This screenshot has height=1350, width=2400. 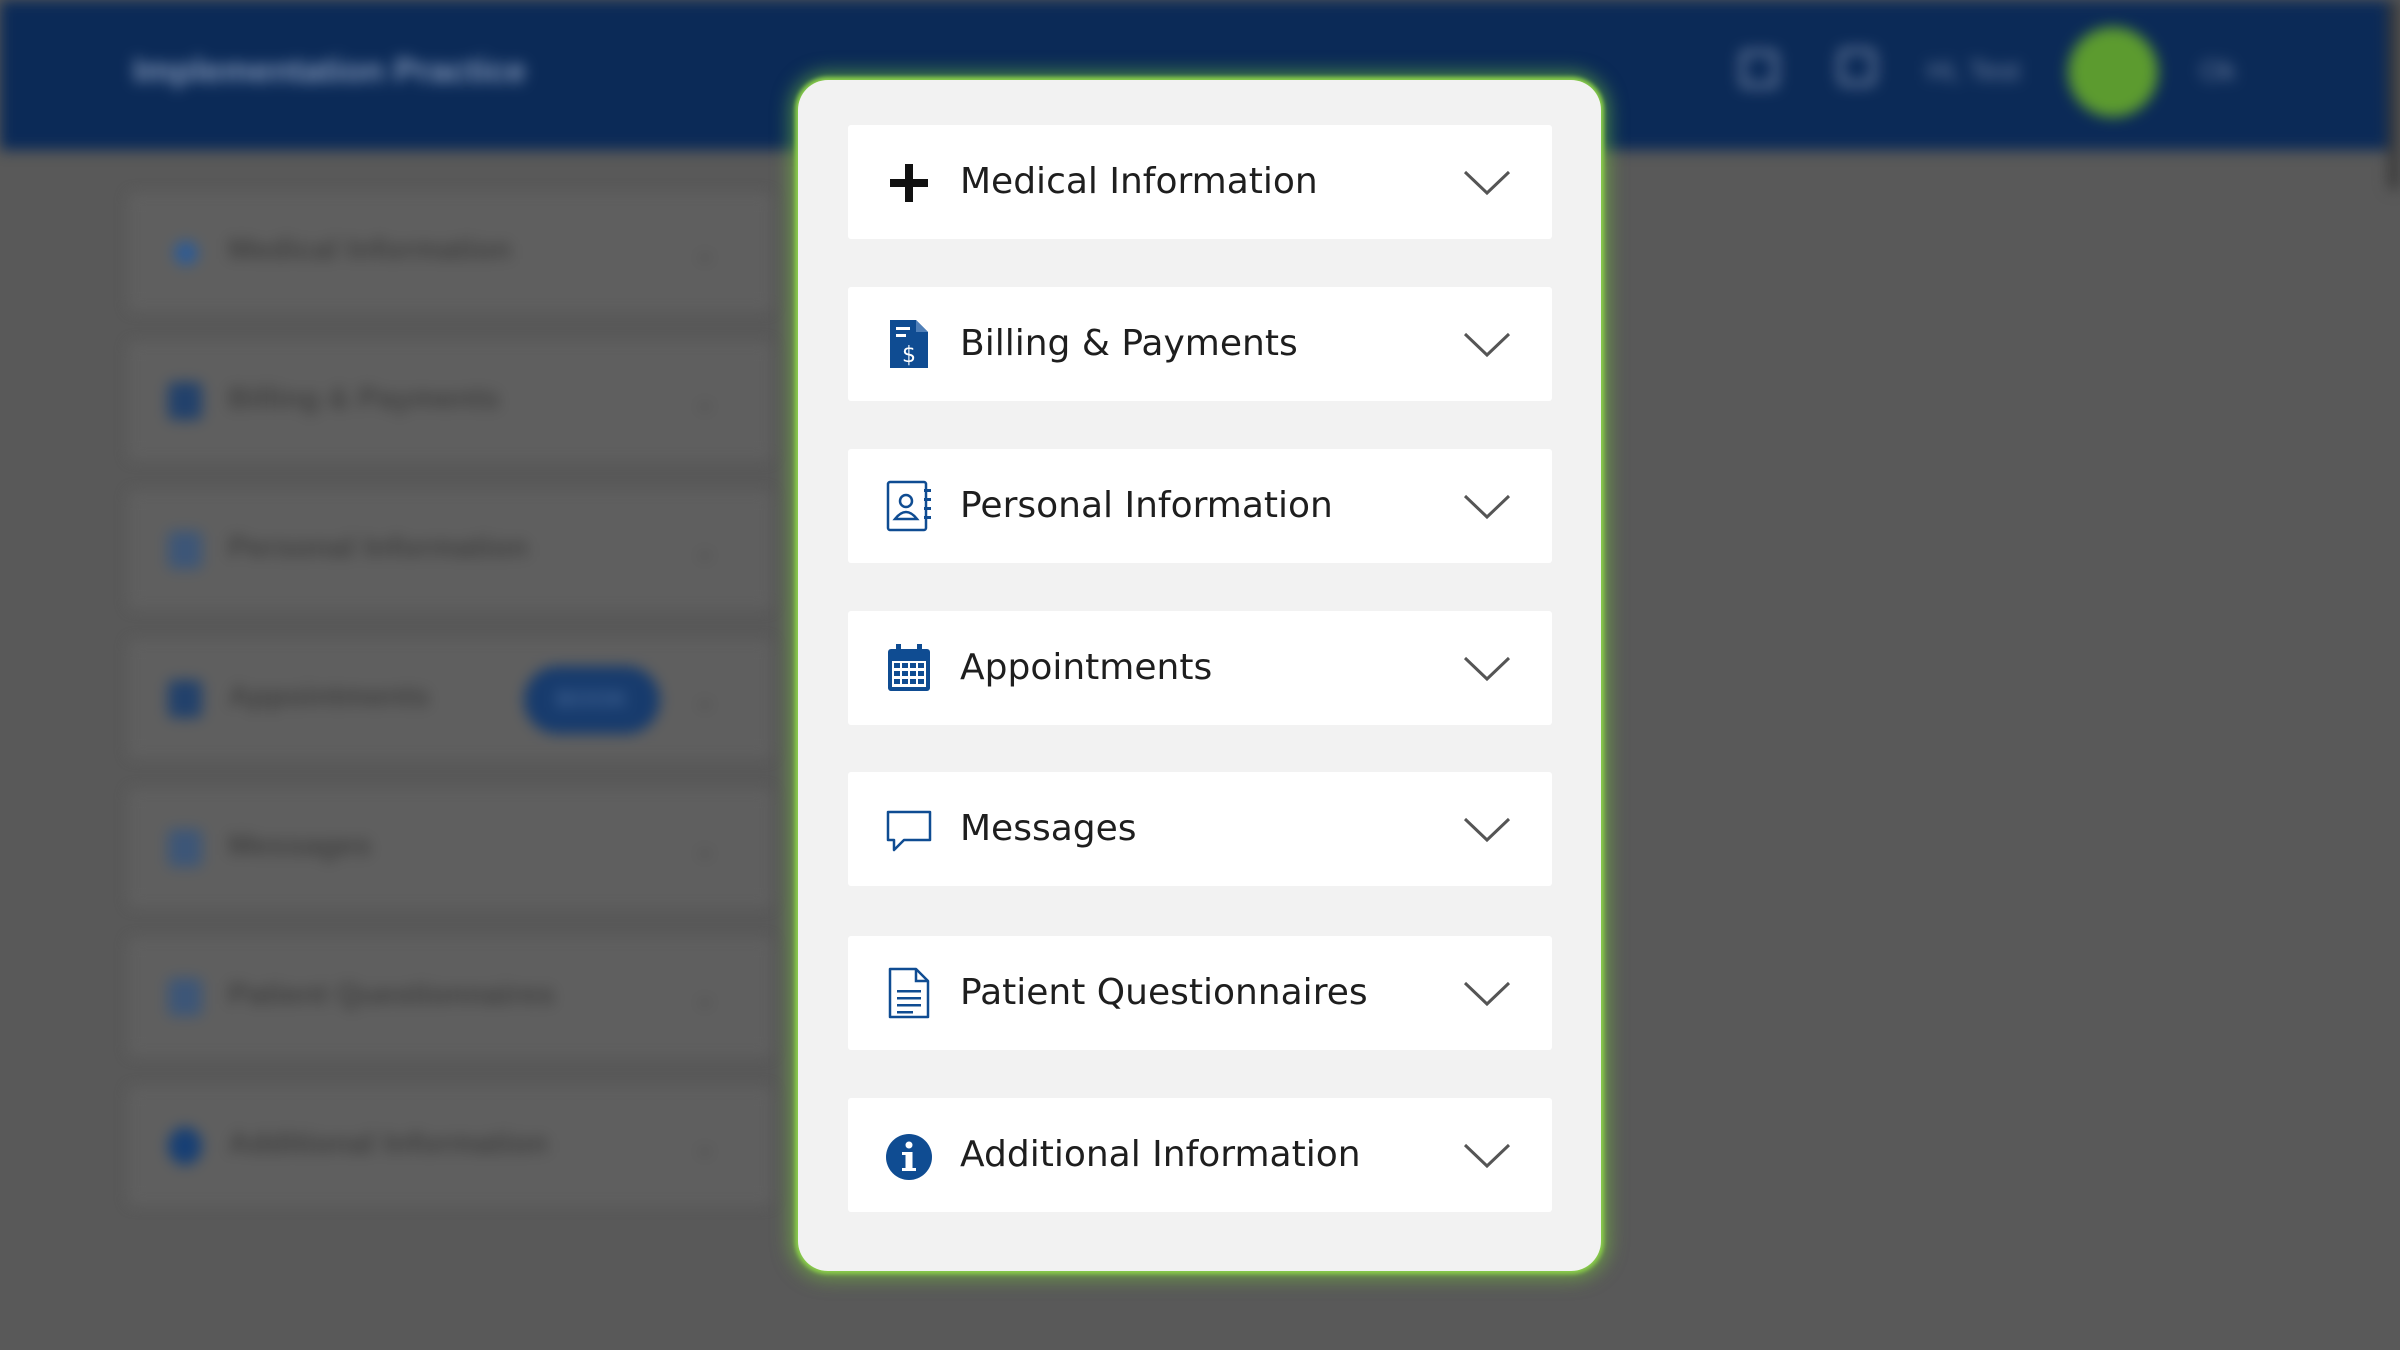 I want to click on menu-item-patient-questionnaires: Patient Questionnaires, so click(x=1200, y=993).